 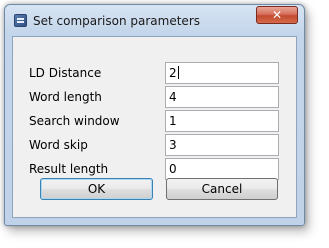 I want to click on cancel-button: Cancel, so click(x=222, y=189).